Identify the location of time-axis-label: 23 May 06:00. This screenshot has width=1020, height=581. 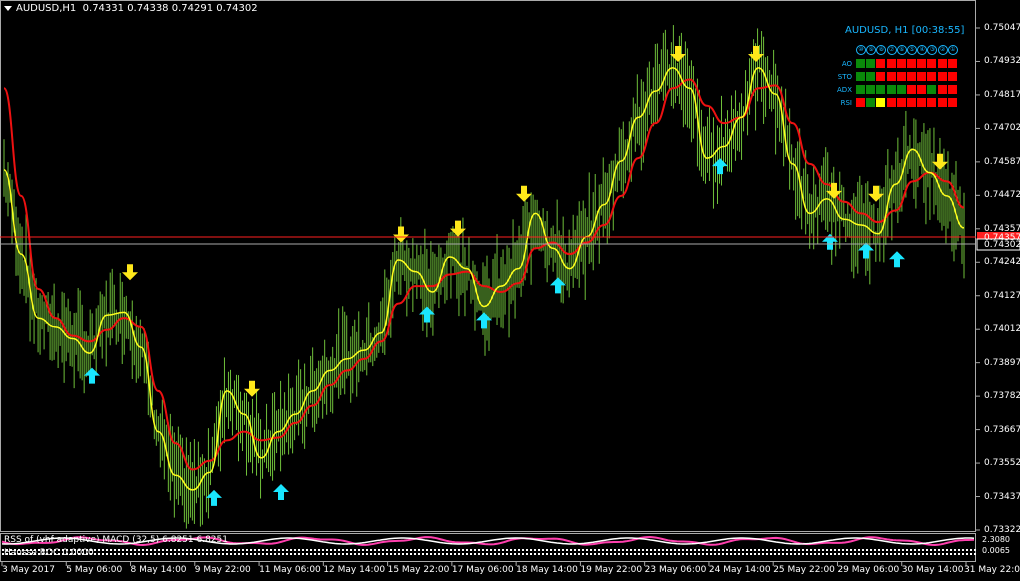
(675, 570).